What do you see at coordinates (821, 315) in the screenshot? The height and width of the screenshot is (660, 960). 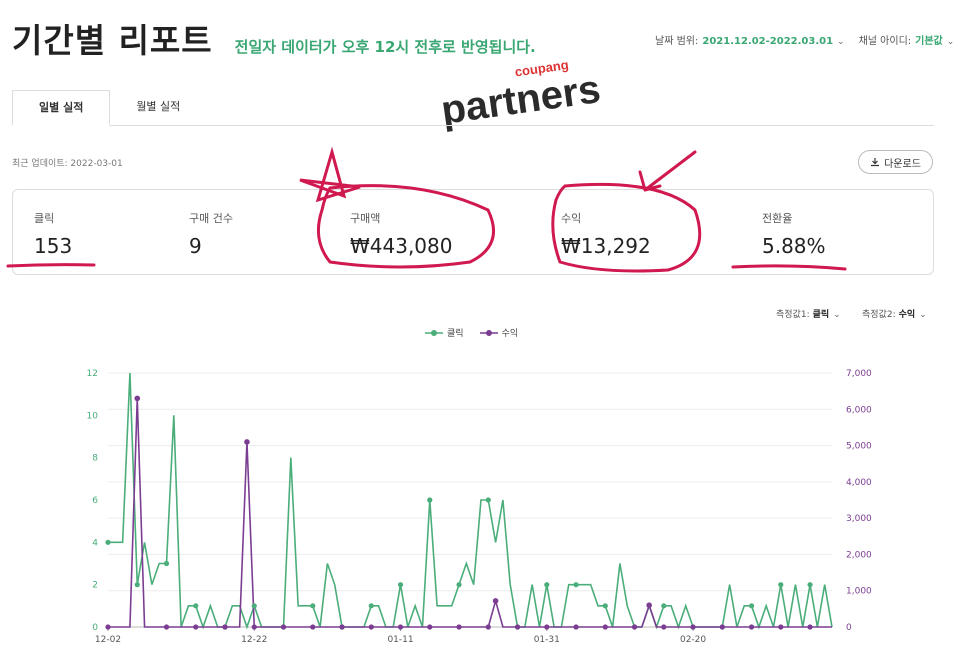 I see `measure1-value: 클릭` at bounding box center [821, 315].